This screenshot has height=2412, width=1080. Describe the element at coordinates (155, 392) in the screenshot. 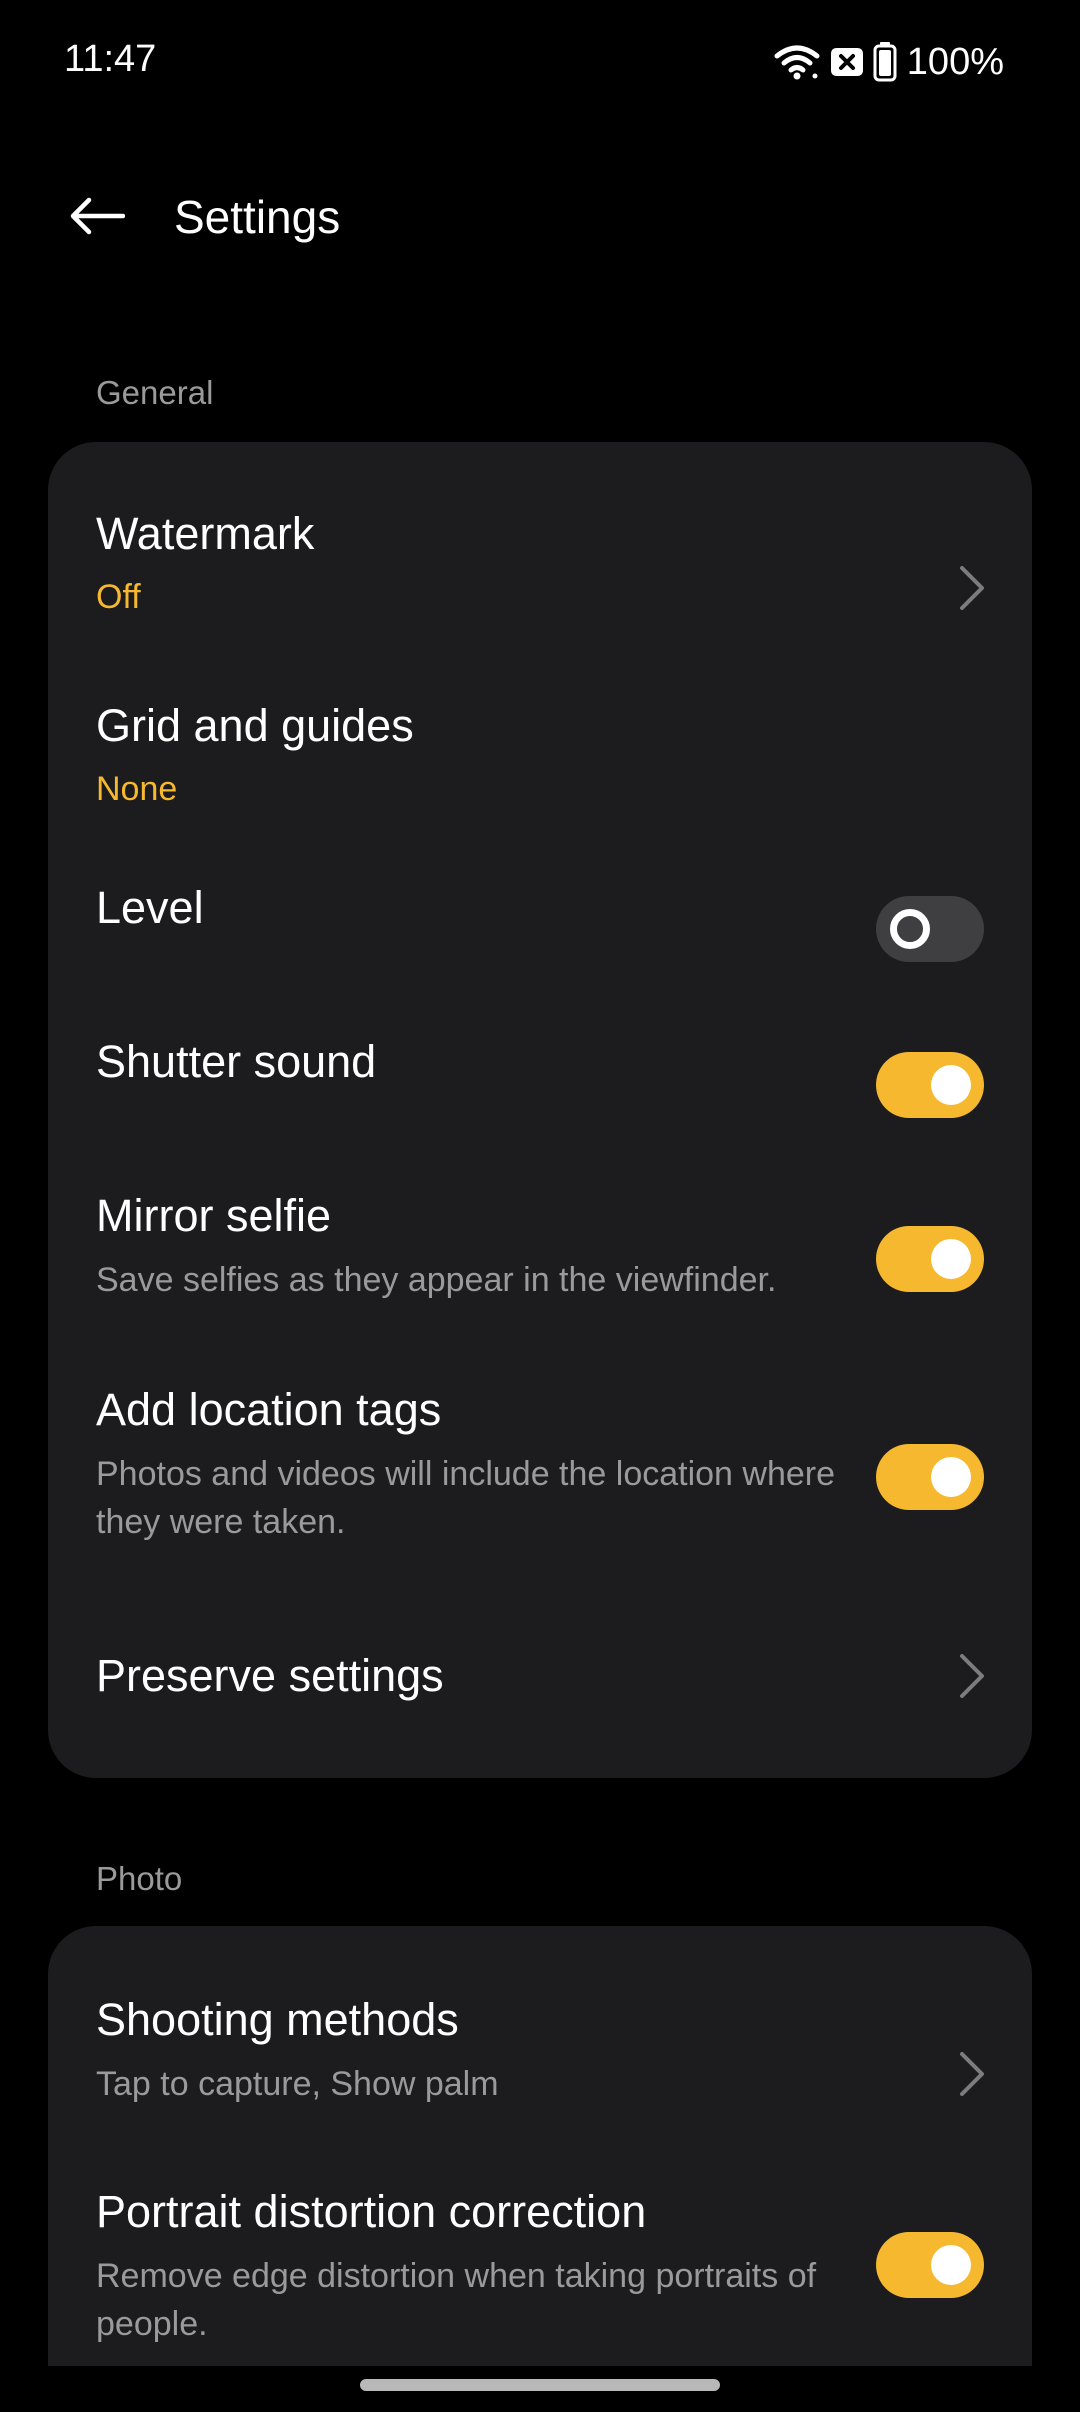

I see `section-header-general: General` at that location.